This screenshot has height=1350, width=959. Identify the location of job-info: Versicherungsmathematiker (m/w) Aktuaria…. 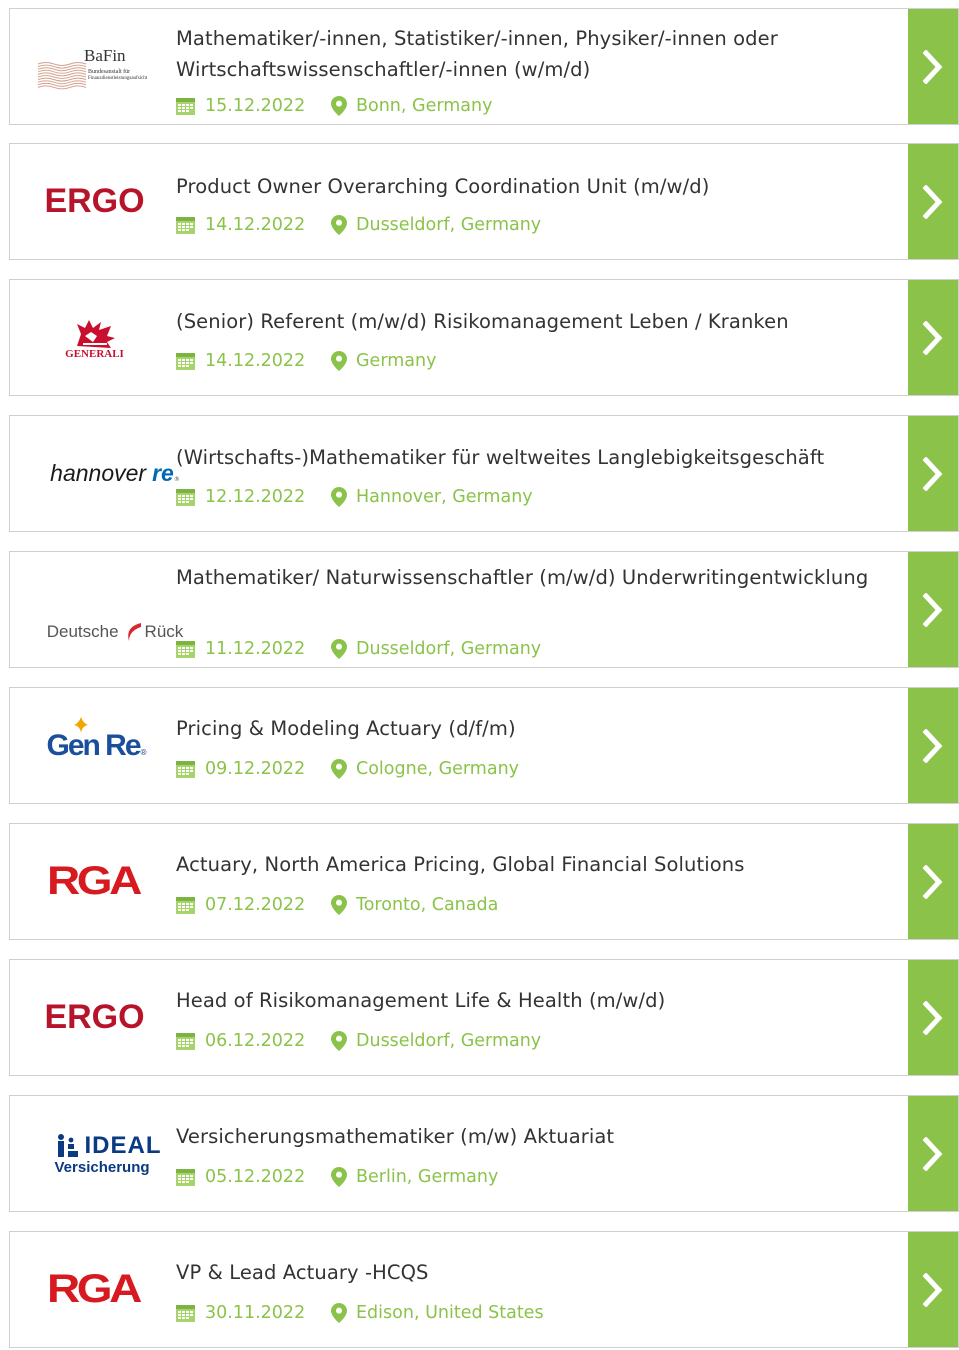
(541, 1153).